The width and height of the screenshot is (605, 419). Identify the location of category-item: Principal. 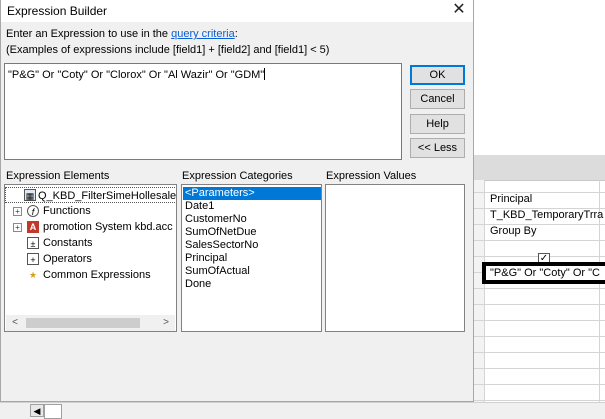
(206, 258).